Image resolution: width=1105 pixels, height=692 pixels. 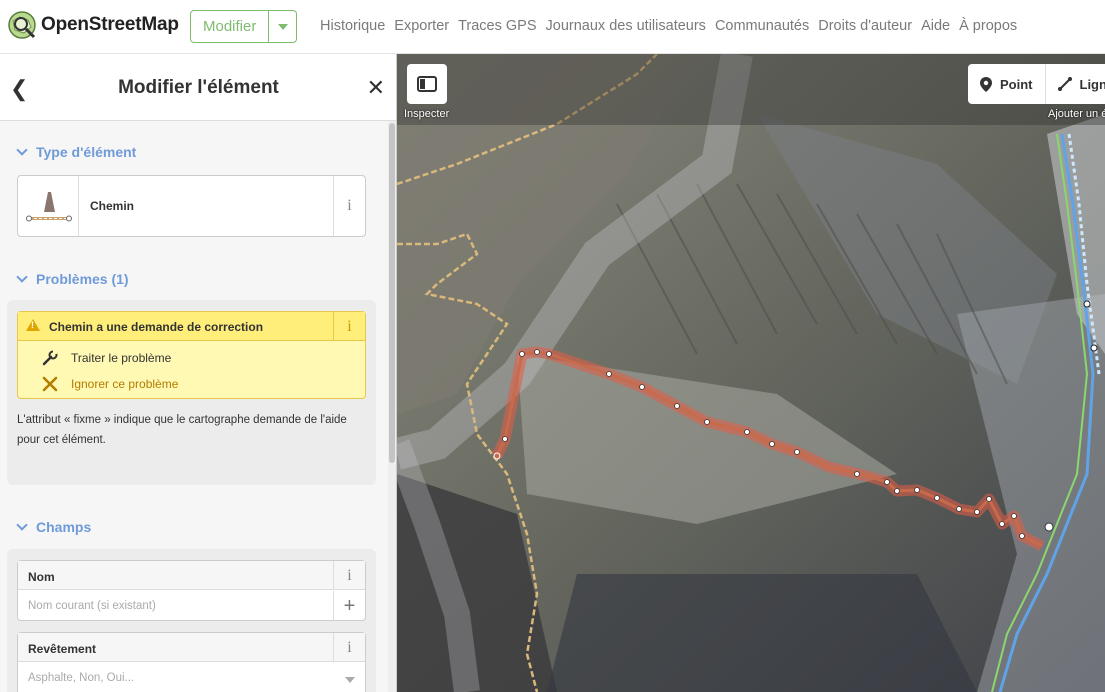 I want to click on nav-history: Historique, so click(x=352, y=26).